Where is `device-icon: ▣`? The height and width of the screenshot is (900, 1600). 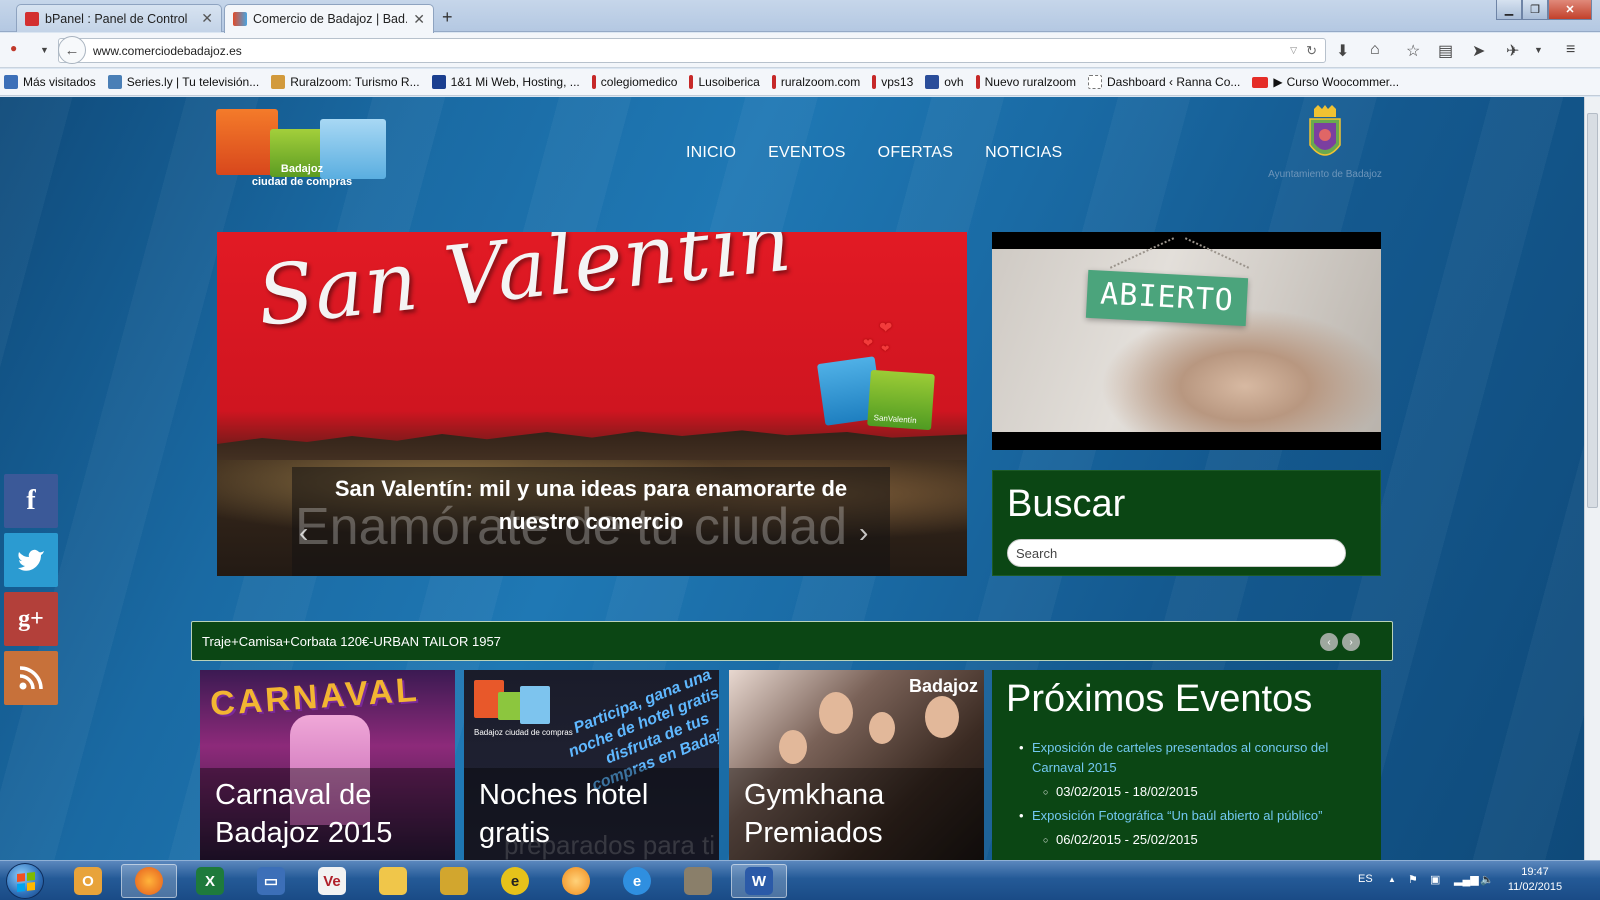 device-icon: ▣ is located at coordinates (1435, 879).